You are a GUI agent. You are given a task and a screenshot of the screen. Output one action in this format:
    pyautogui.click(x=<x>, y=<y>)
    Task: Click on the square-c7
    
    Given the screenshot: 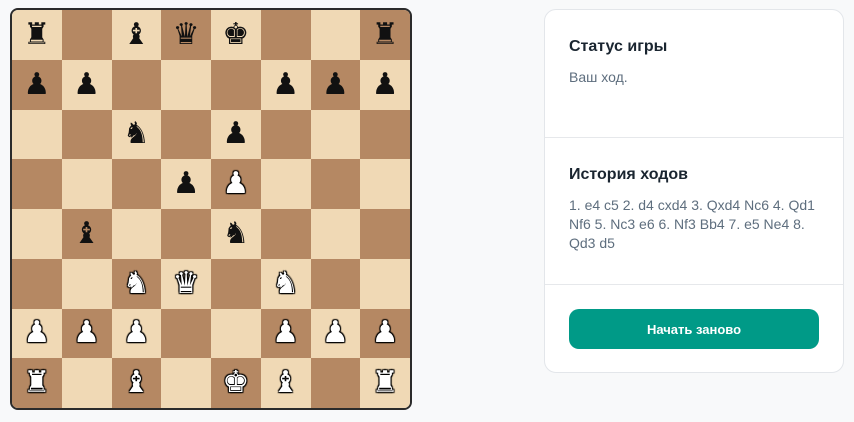 What is the action you would take?
    pyautogui.click(x=136, y=84)
    